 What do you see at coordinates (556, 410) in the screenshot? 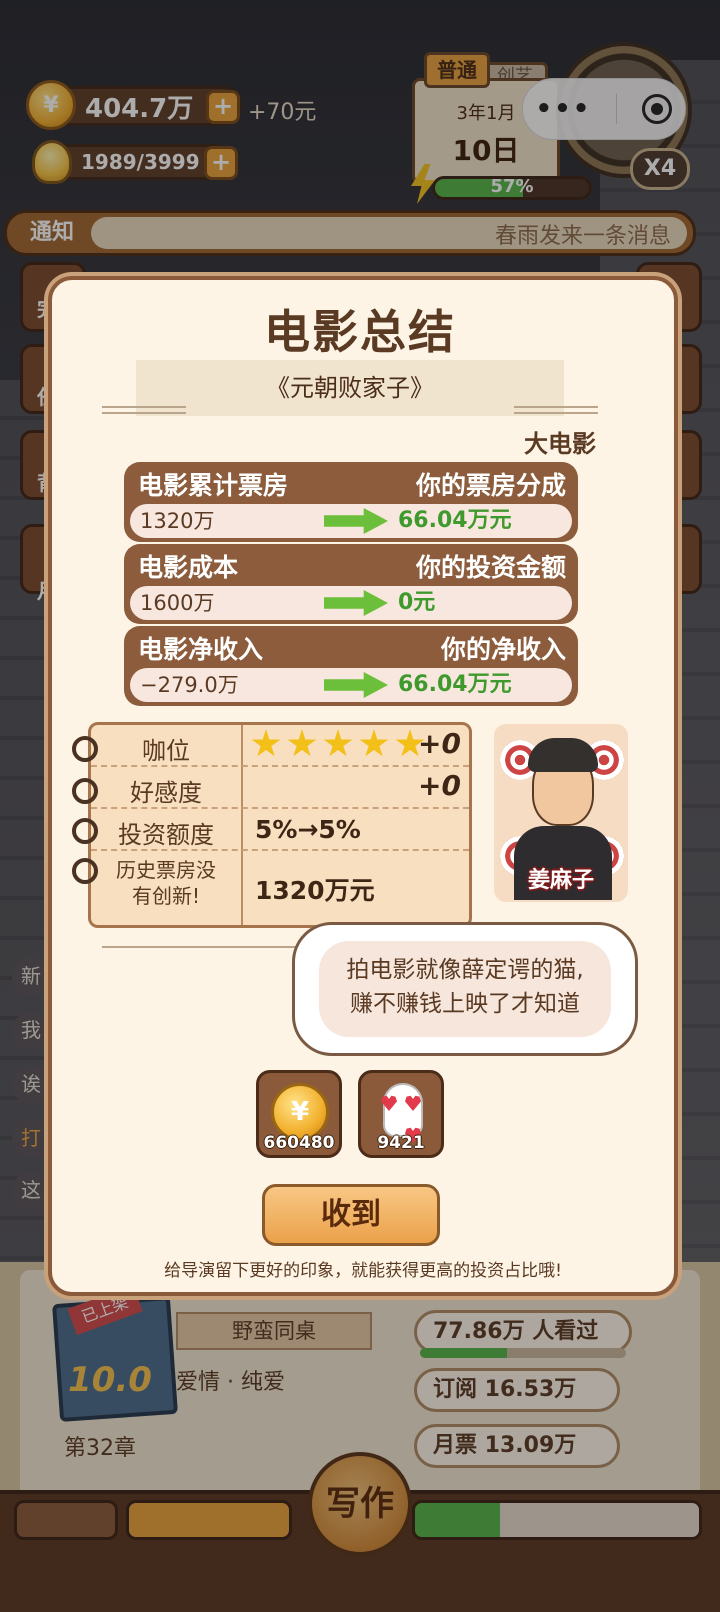
I see `divider-right` at bounding box center [556, 410].